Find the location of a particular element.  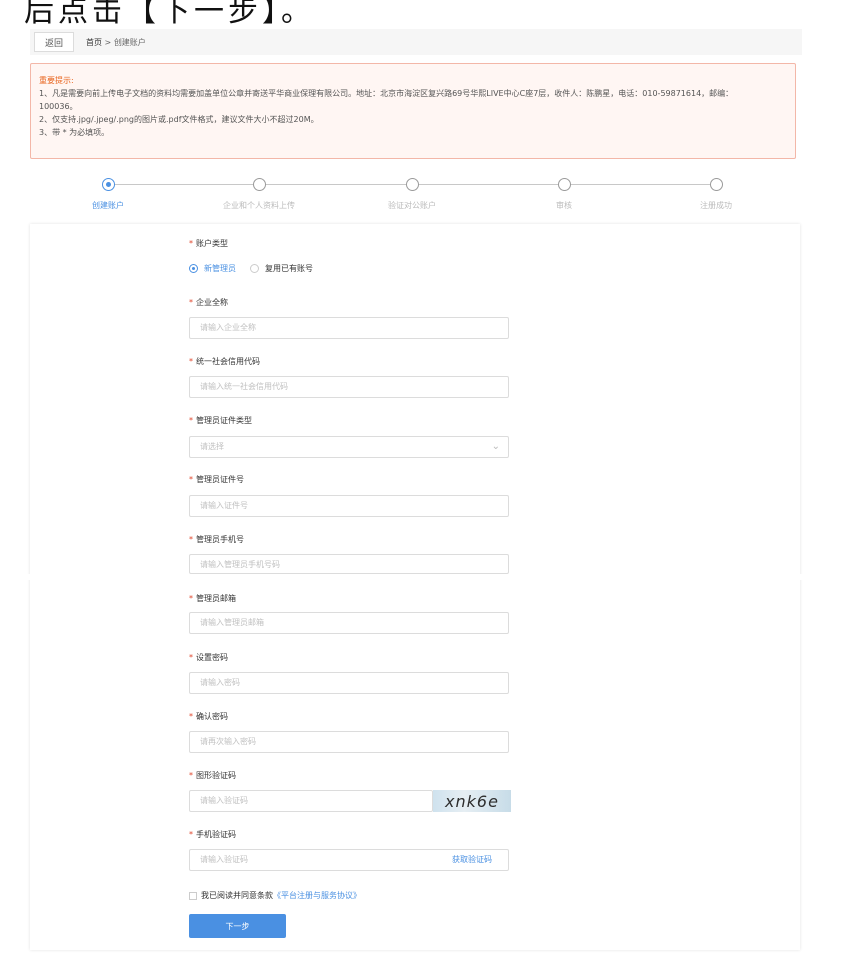

captcha-label: * 图形验证码 is located at coordinates (212, 775).